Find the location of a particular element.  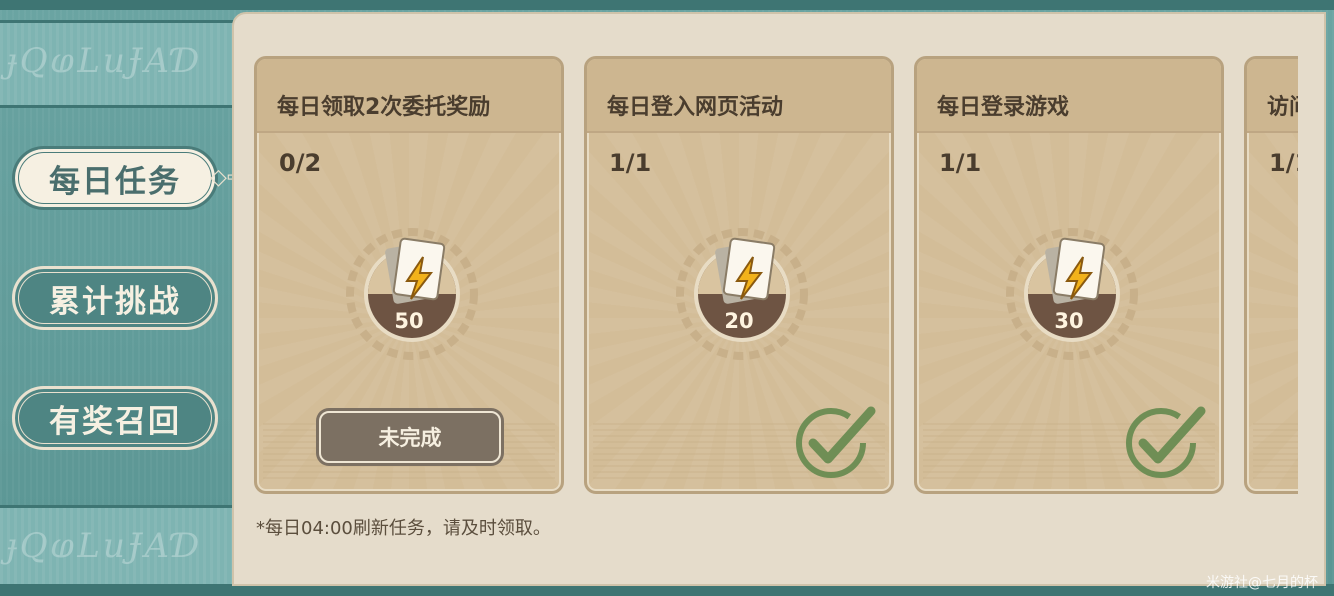

incomplete-status-button: 未完成 is located at coordinates (410, 437).